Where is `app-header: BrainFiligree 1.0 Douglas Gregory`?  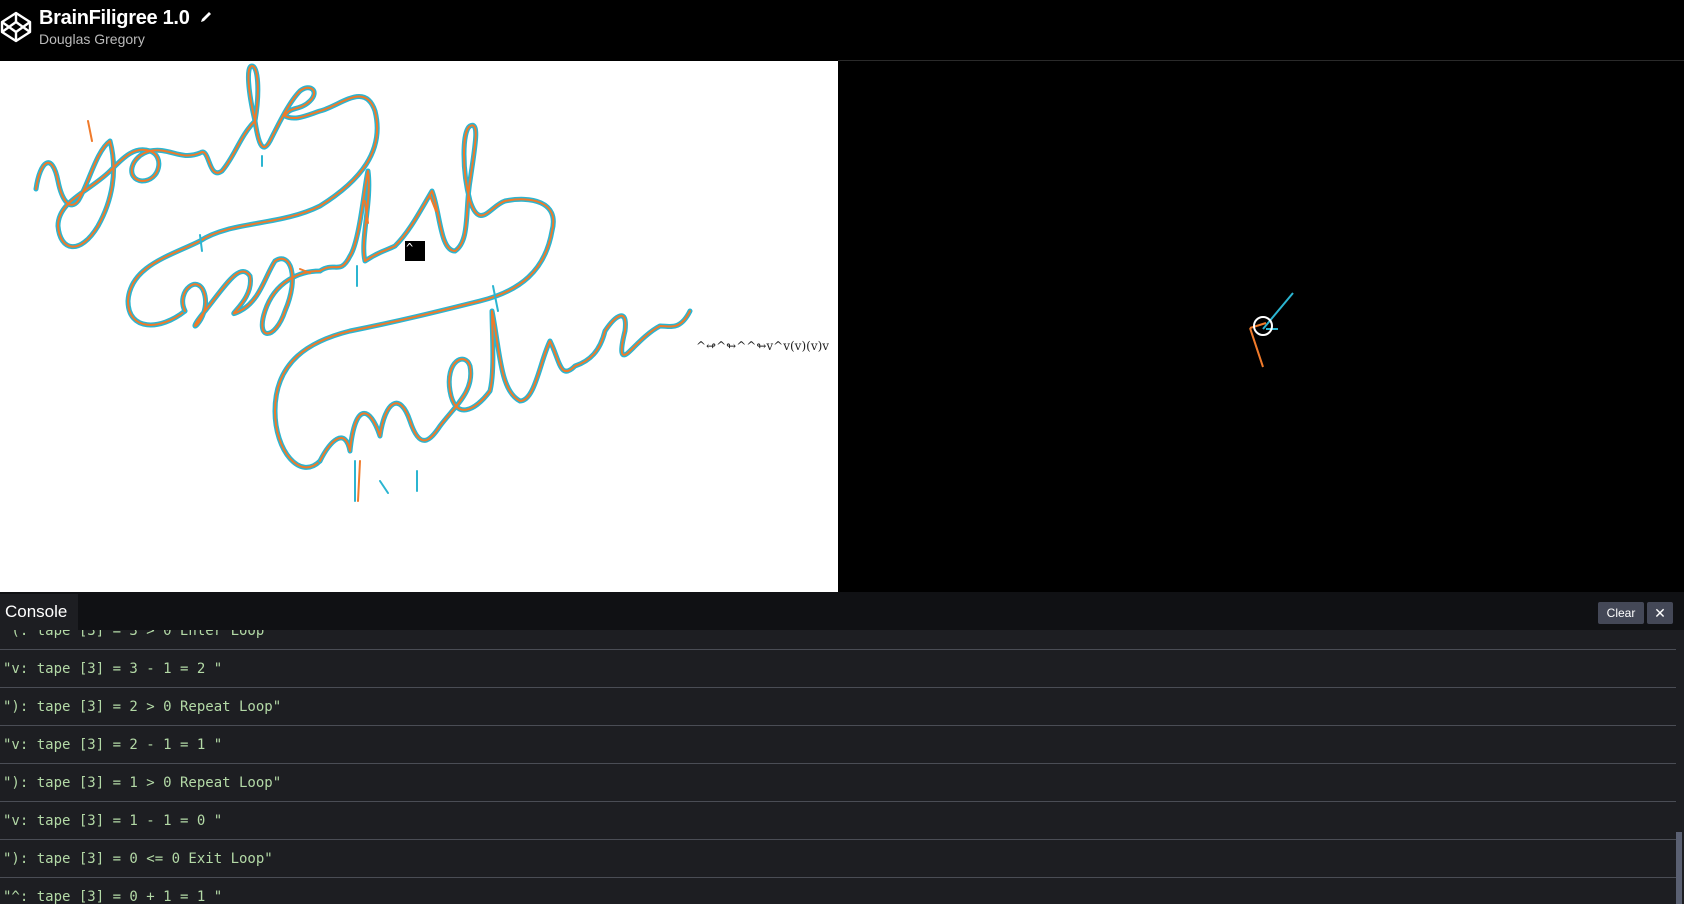 app-header: BrainFiligree 1.0 Douglas Gregory is located at coordinates (842, 30).